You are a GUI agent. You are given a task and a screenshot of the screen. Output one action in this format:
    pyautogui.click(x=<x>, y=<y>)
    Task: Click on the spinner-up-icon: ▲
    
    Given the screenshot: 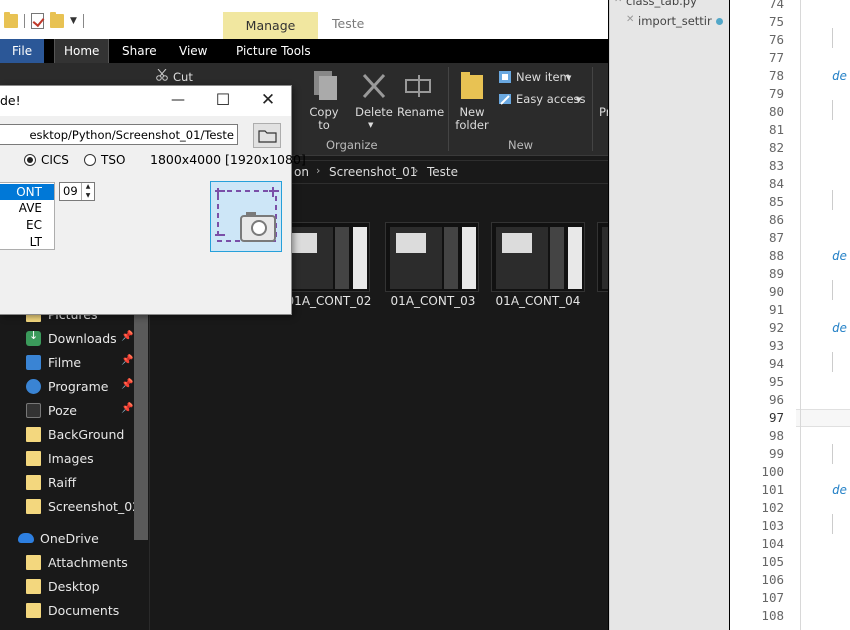 What is the action you would take?
    pyautogui.click(x=87, y=187)
    